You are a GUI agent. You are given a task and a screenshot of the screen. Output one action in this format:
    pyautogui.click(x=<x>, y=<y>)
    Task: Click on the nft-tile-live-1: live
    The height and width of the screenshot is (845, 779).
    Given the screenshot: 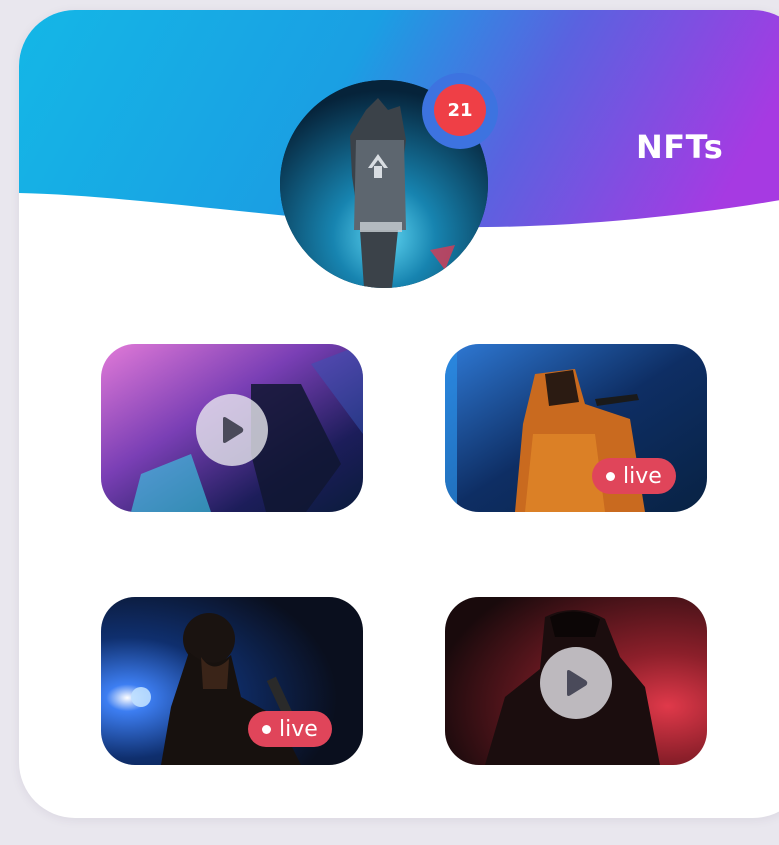 What is the action you would take?
    pyautogui.click(x=576, y=428)
    